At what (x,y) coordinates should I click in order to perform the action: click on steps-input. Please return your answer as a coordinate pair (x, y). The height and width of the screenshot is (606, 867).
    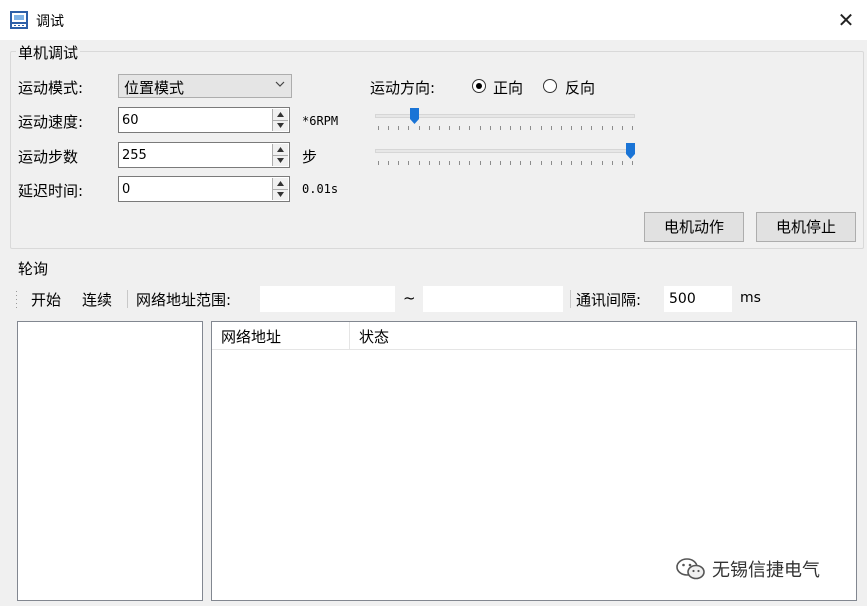
    Looking at the image, I should click on (194, 155).